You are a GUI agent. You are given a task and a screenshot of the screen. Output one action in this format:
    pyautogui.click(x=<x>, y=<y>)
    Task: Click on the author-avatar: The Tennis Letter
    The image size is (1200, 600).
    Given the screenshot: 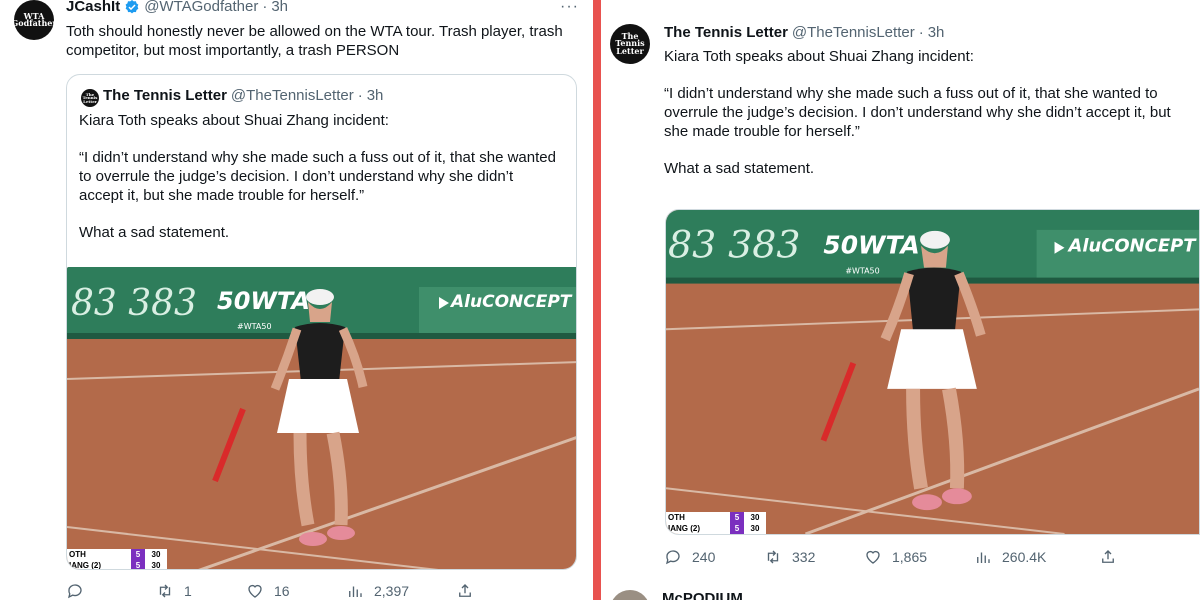 What is the action you would take?
    pyautogui.click(x=630, y=44)
    